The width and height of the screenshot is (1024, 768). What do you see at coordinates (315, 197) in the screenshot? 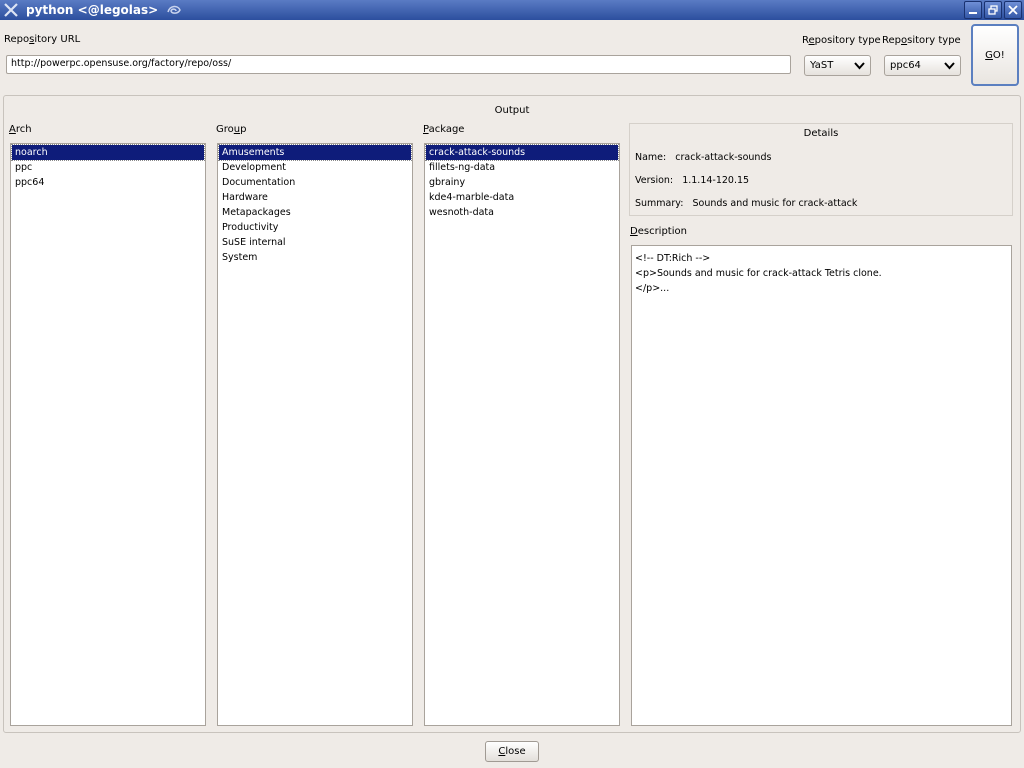
I see `group-list-item: Hardware` at bounding box center [315, 197].